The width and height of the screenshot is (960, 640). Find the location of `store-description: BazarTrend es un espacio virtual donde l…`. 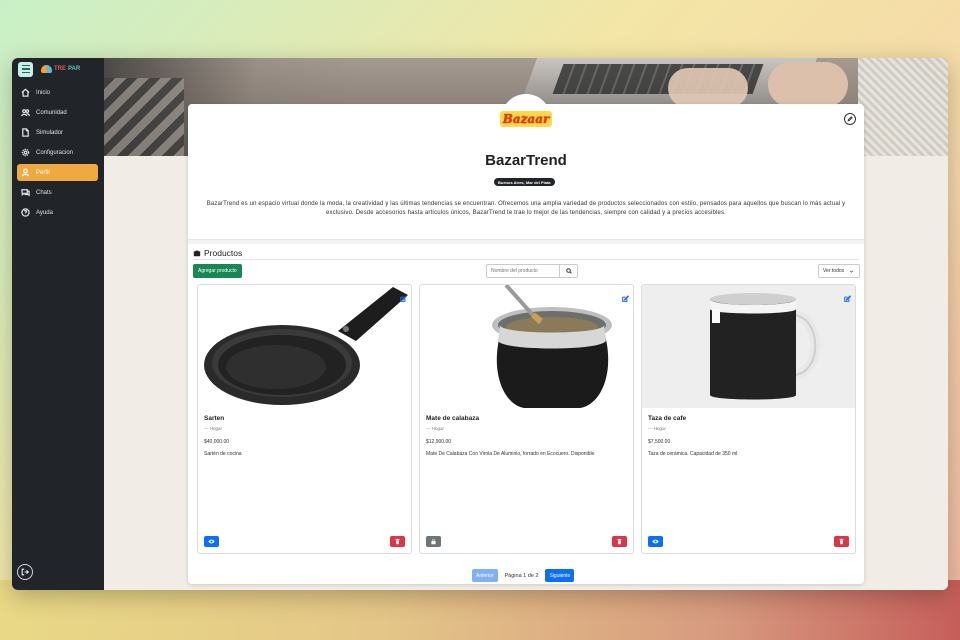

store-description: BazarTrend es un espacio virtual donde l… is located at coordinates (526, 208).